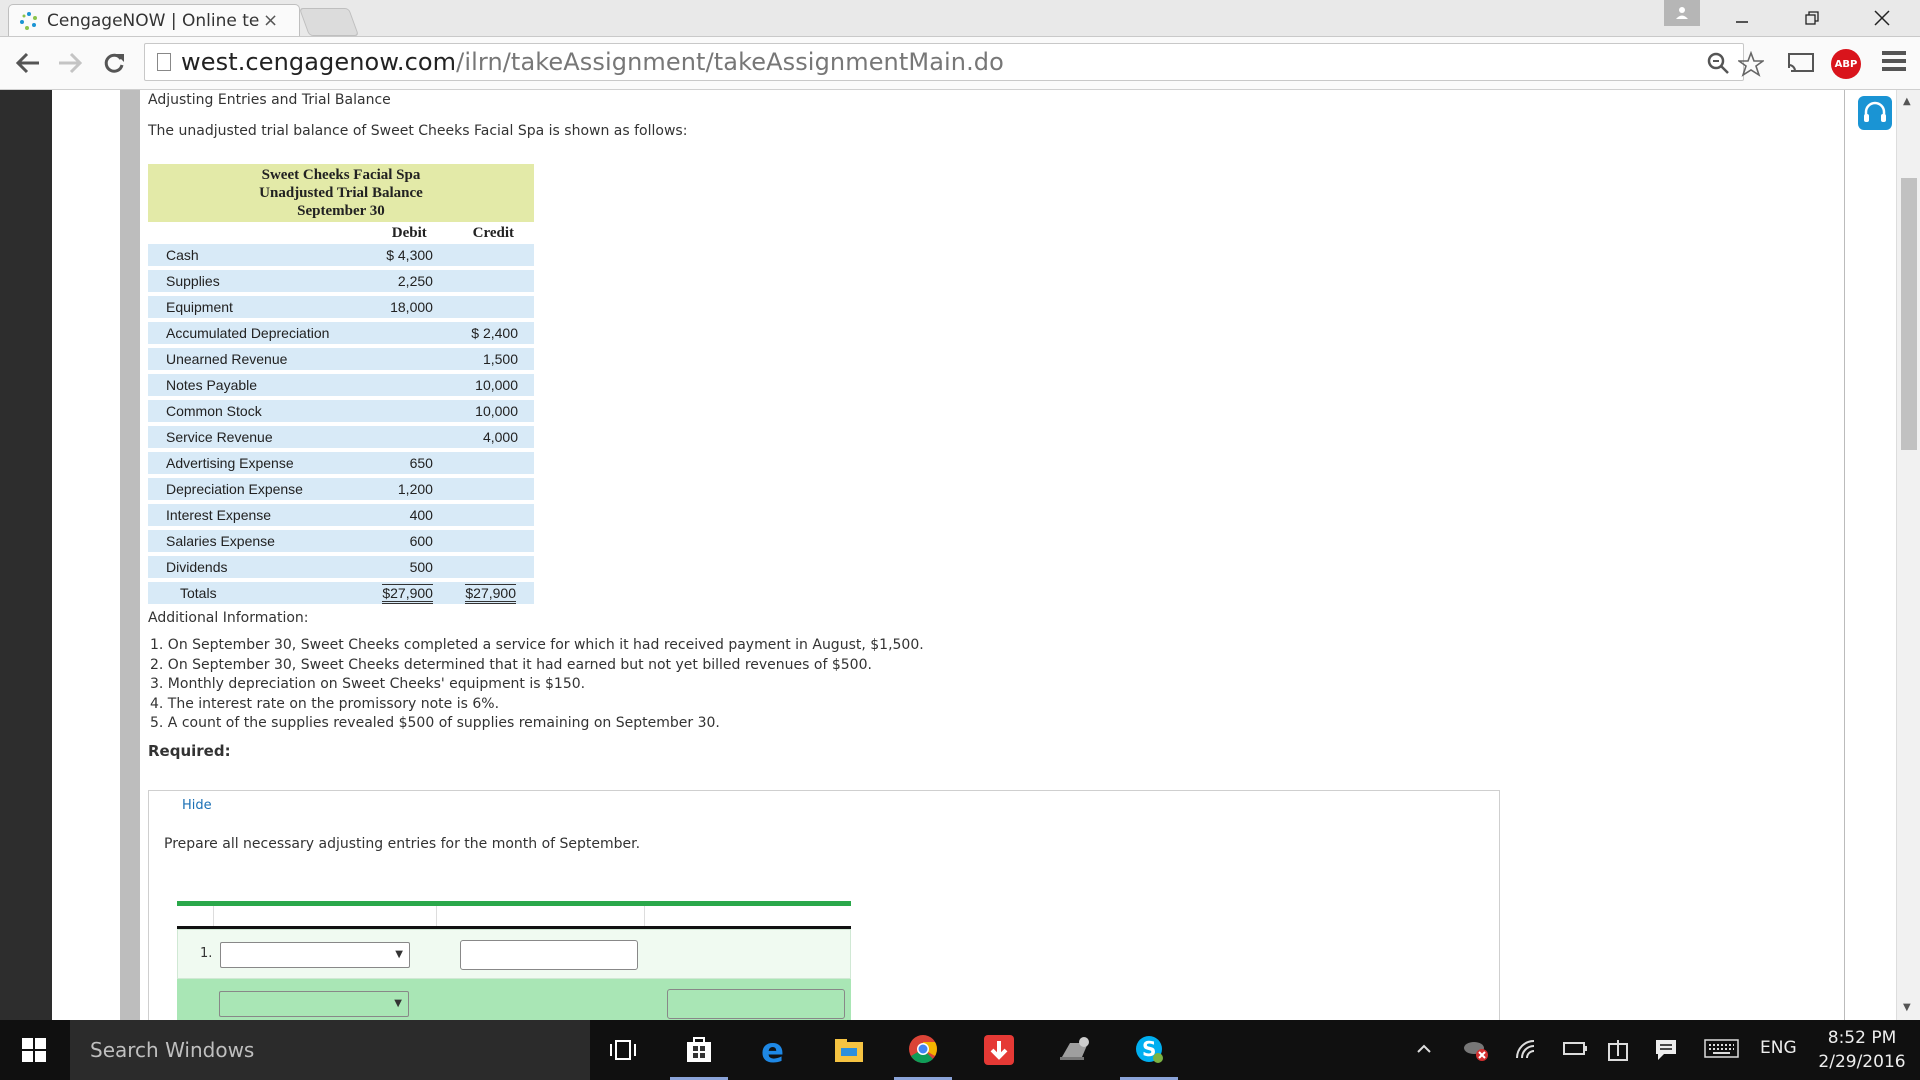 Image resolution: width=1920 pixels, height=1080 pixels. Describe the element at coordinates (172, 1050) in the screenshot. I see `search-placeholder: Search Windows` at that location.